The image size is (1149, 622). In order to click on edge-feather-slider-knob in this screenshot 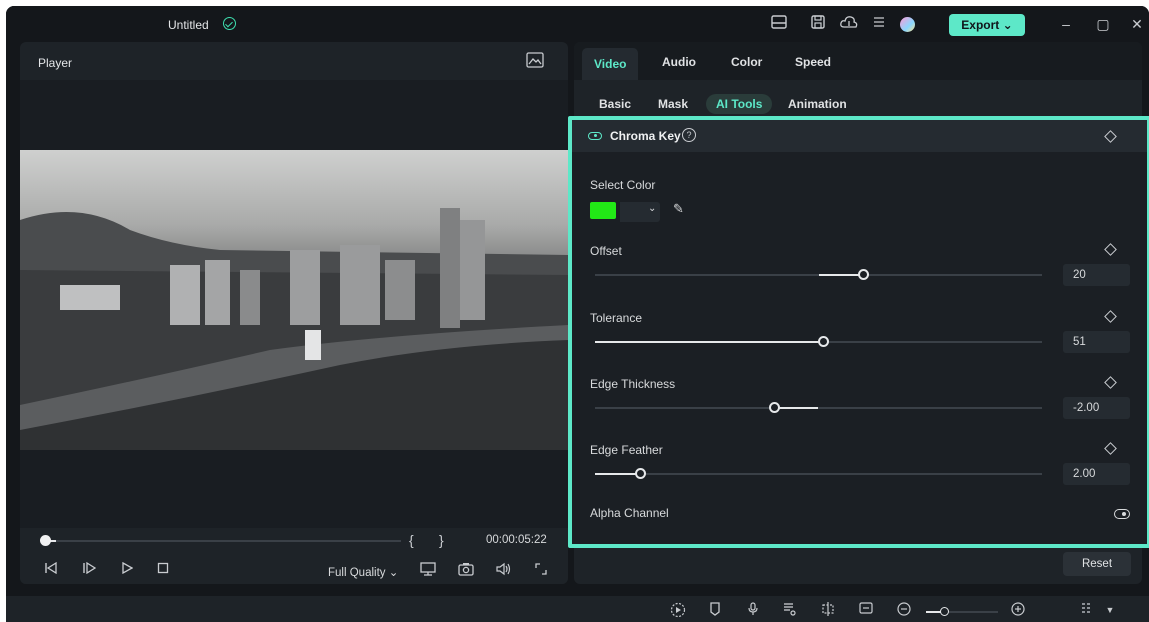, I will do `click(640, 473)`.